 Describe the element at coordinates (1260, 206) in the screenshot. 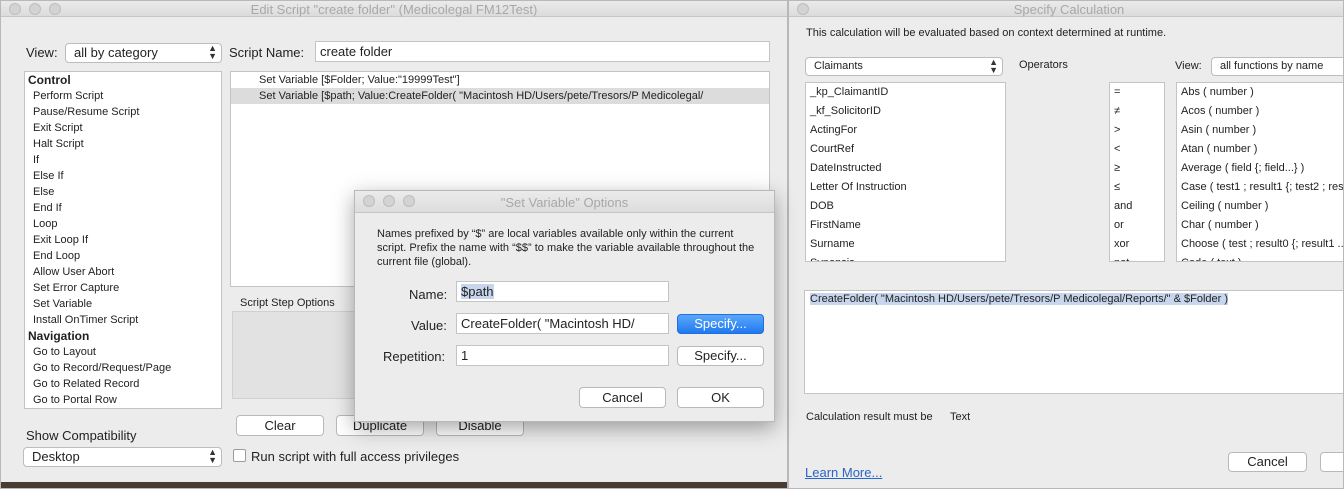

I see `function-list-item: Ceiling ( number )` at that location.